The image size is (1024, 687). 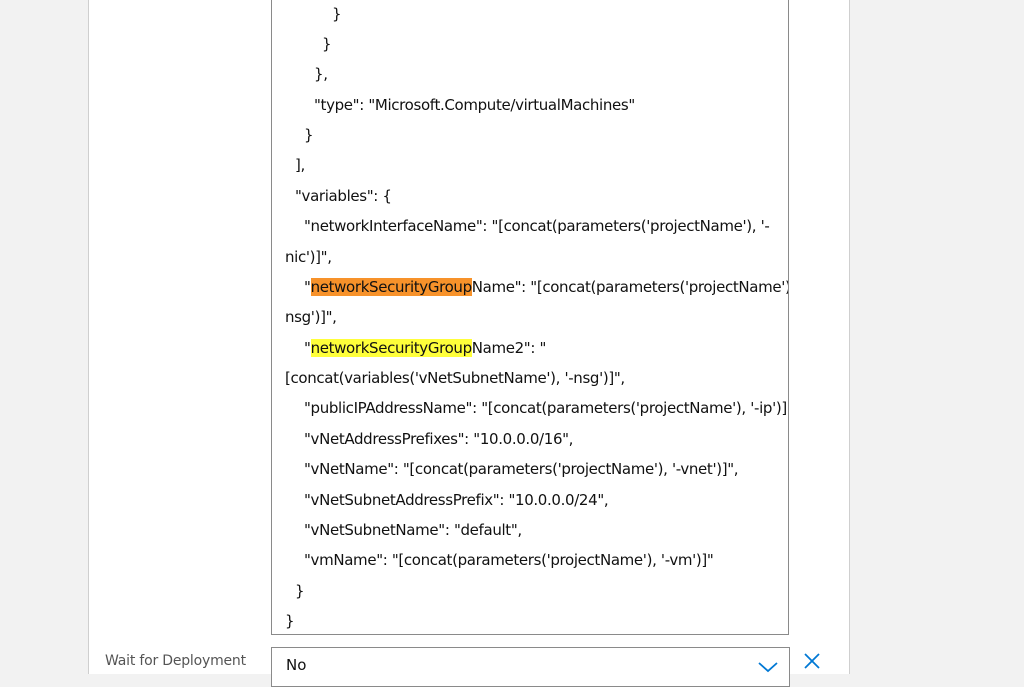 What do you see at coordinates (812, 661) in the screenshot?
I see `close-icon` at bounding box center [812, 661].